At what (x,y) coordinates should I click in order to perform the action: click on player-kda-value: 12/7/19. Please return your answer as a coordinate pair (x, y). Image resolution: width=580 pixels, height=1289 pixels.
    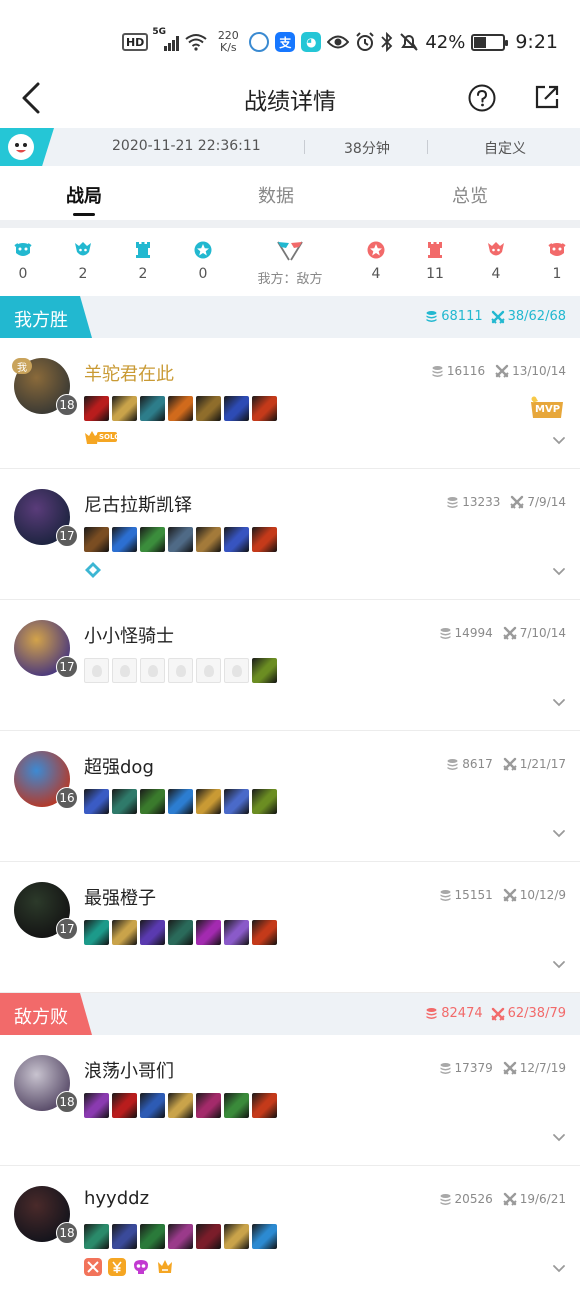
    Looking at the image, I should click on (542, 1068).